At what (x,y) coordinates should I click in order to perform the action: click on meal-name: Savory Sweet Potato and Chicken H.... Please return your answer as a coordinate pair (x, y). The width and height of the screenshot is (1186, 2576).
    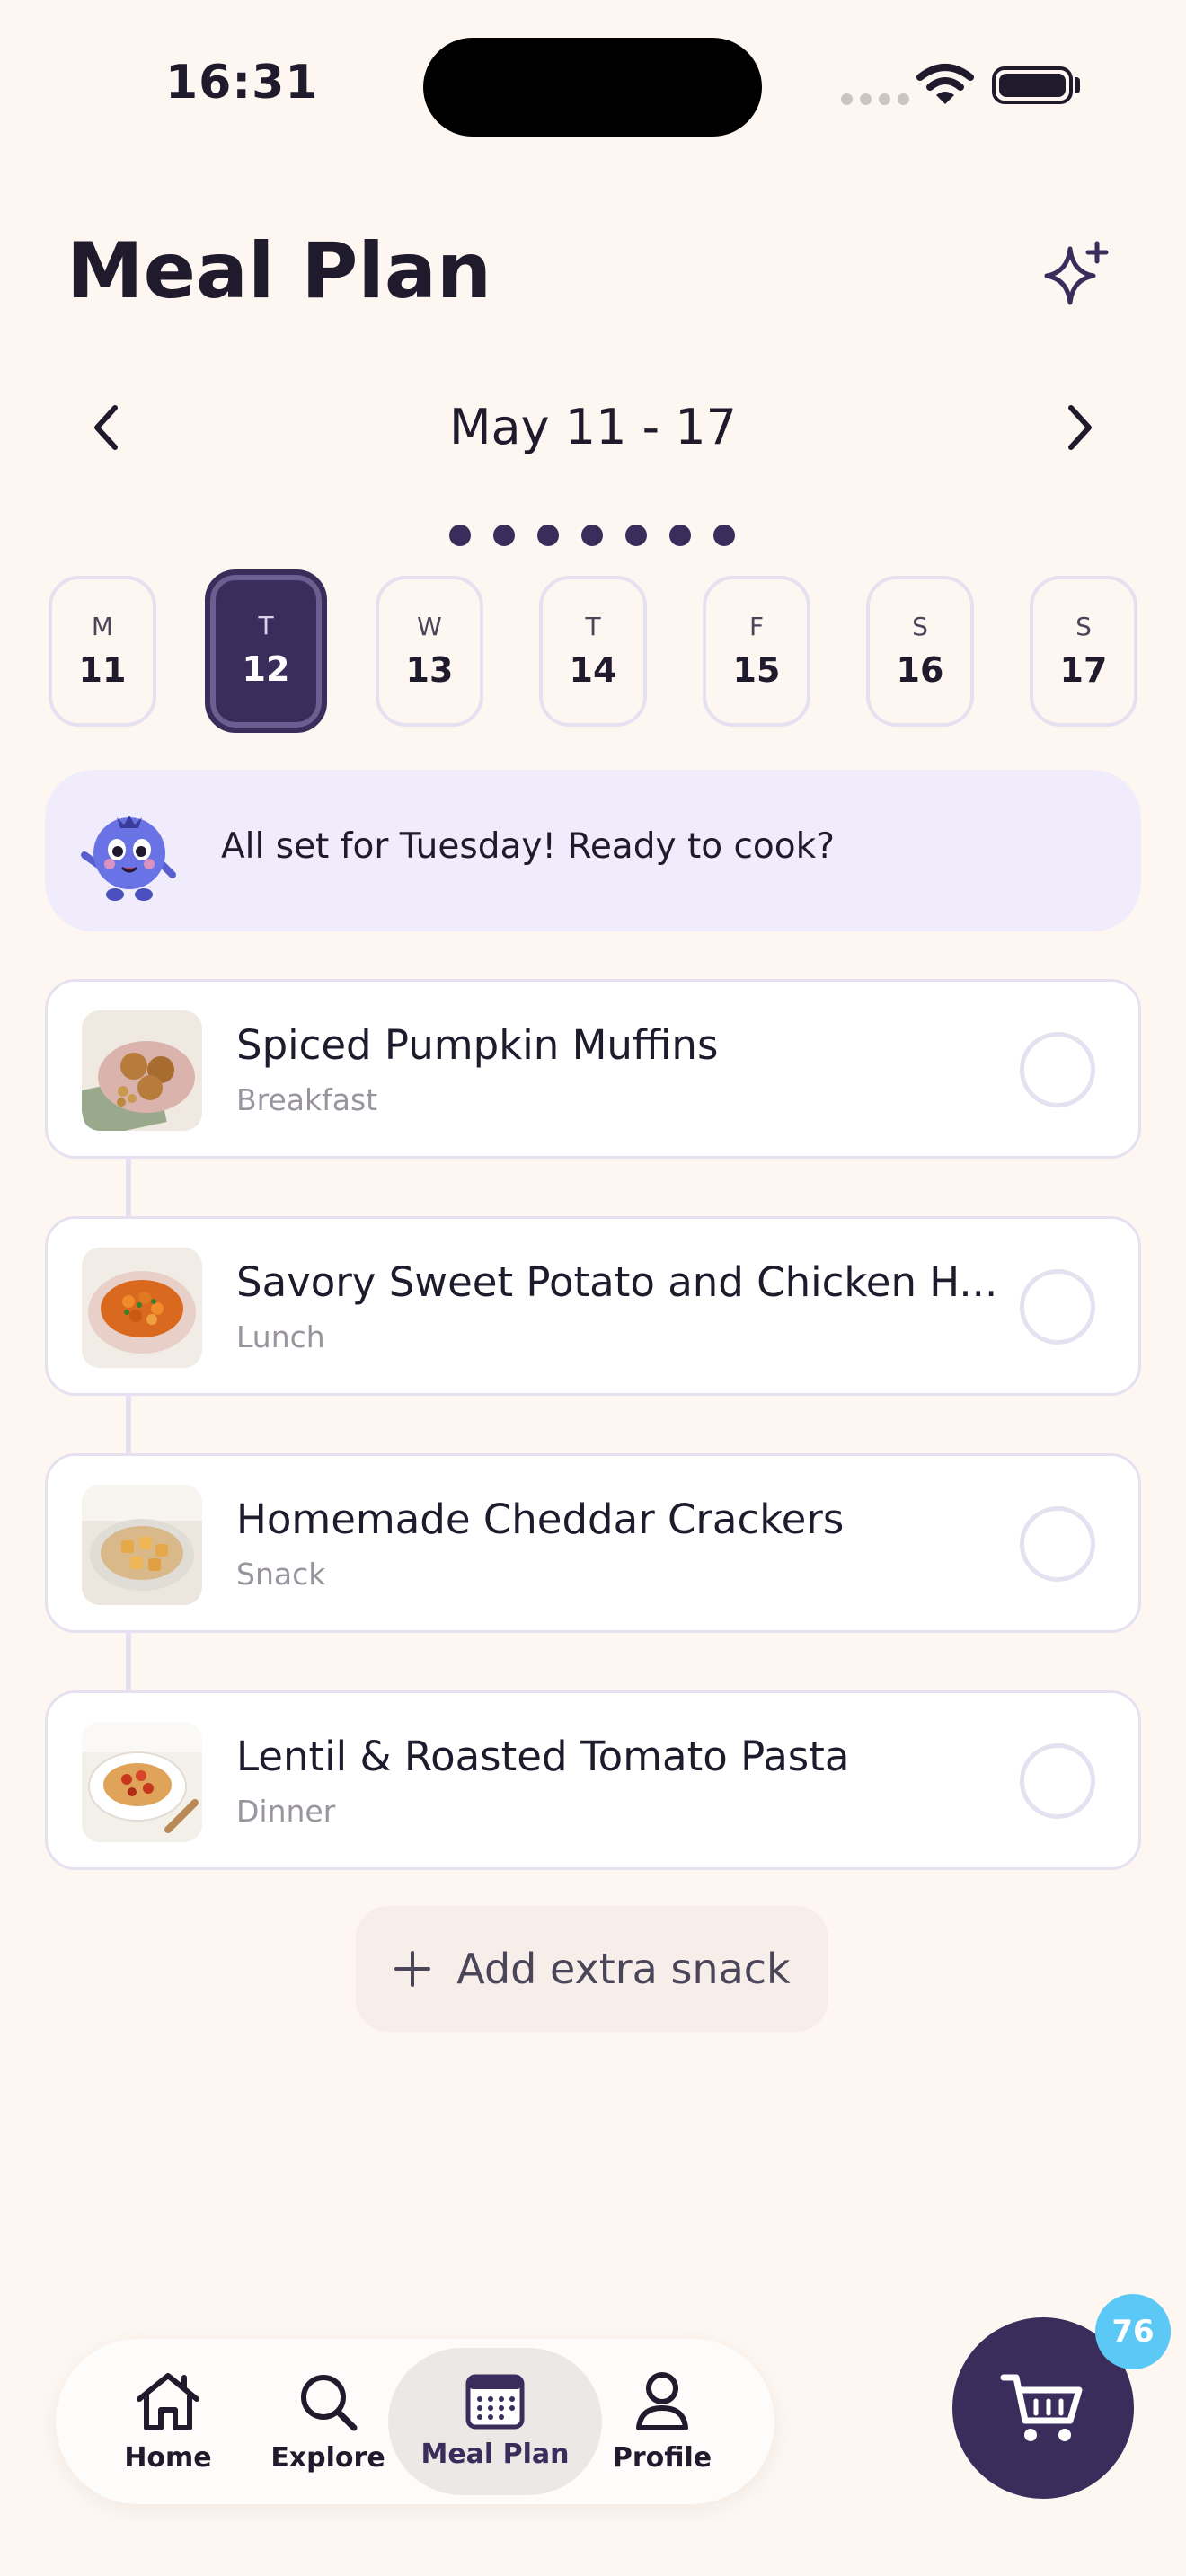
    Looking at the image, I should click on (617, 1282).